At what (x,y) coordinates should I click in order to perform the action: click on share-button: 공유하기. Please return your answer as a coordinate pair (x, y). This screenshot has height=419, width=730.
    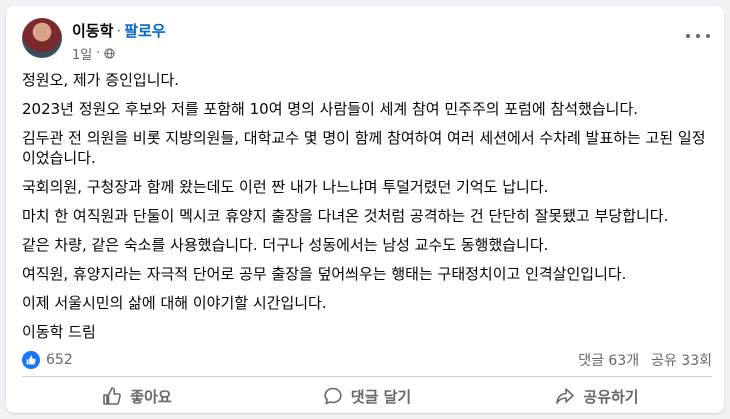
    Looking at the image, I should click on (597, 396).